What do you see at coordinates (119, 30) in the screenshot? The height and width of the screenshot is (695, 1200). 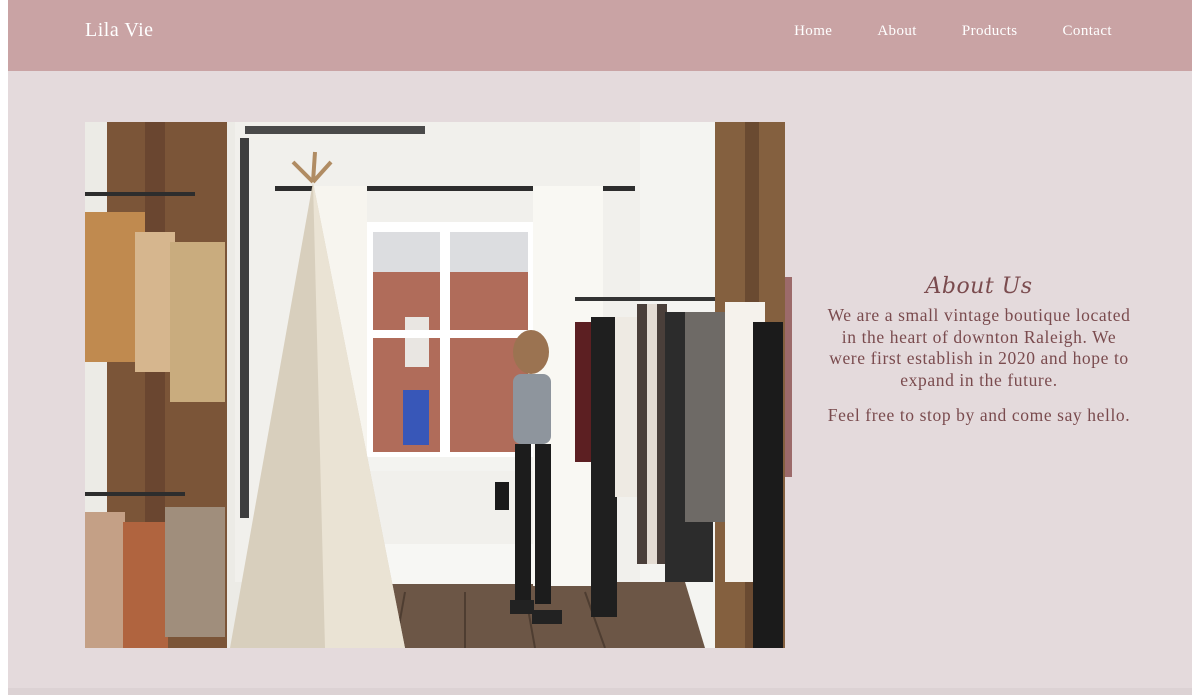 I see `brand-logo: Lila Vie` at bounding box center [119, 30].